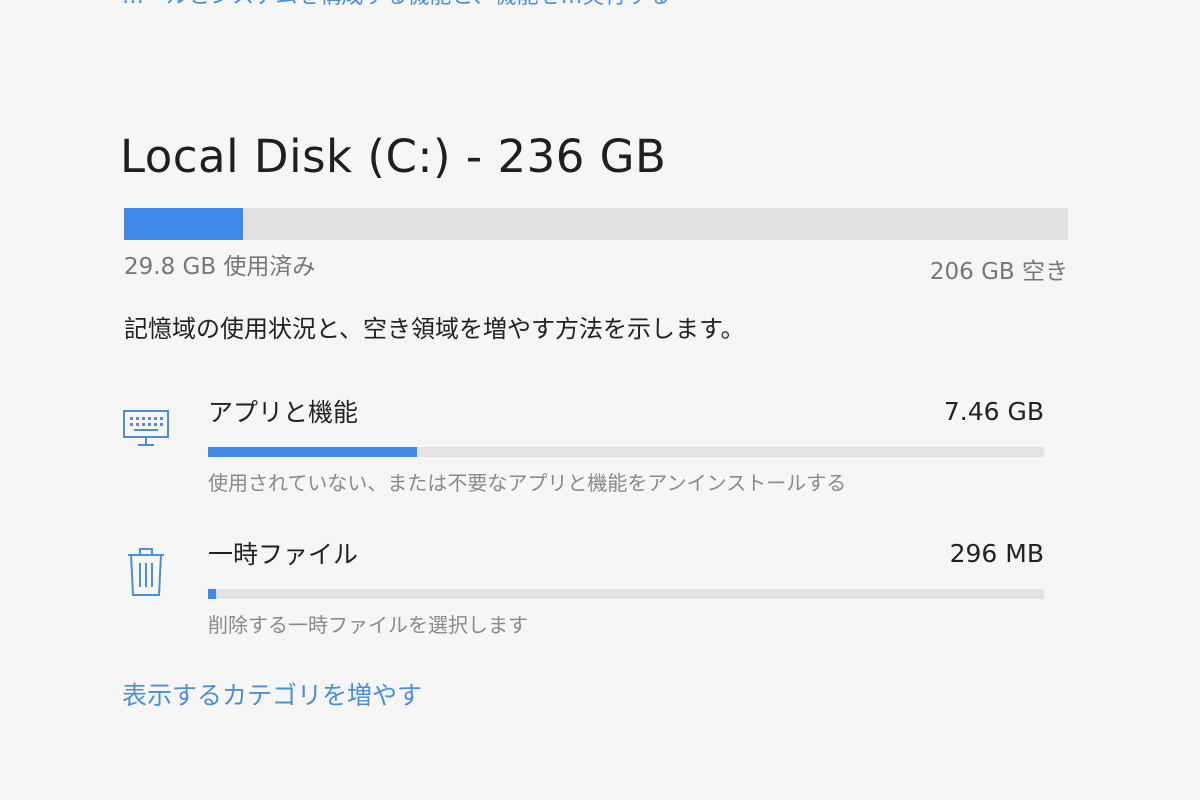 The height and width of the screenshot is (800, 1200). What do you see at coordinates (146, 572) in the screenshot?
I see `trash-icon` at bounding box center [146, 572].